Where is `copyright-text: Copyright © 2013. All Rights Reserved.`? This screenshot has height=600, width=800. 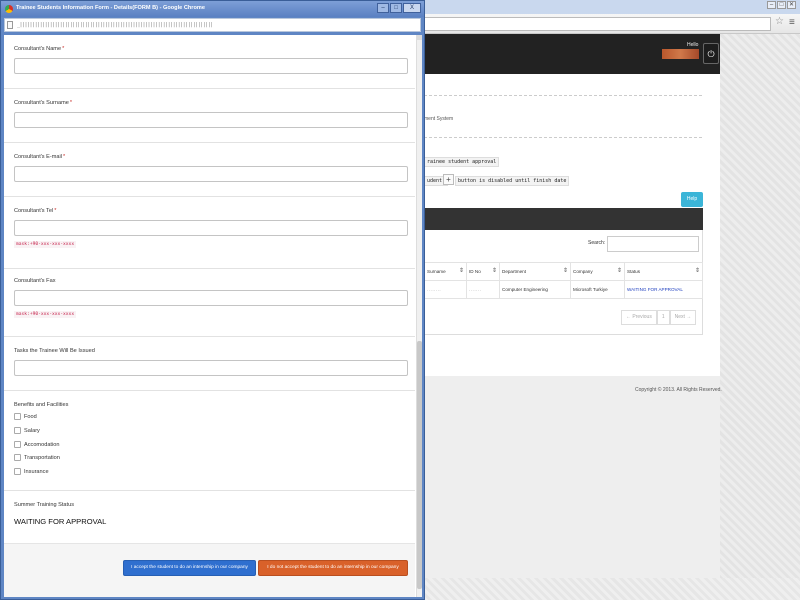
copyright-text: Copyright © 2013. All Rights Reserved. is located at coordinates (678, 390).